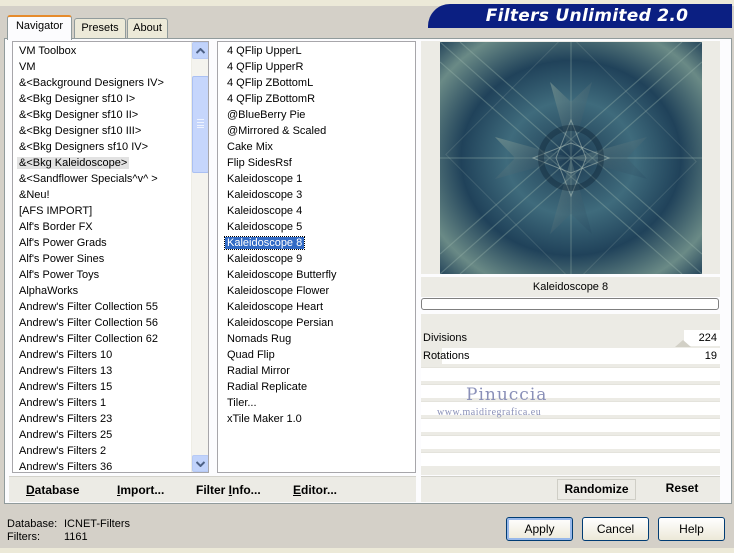 This screenshot has width=734, height=553. I want to click on list-item: Kaleidoscope 8, so click(277, 243).